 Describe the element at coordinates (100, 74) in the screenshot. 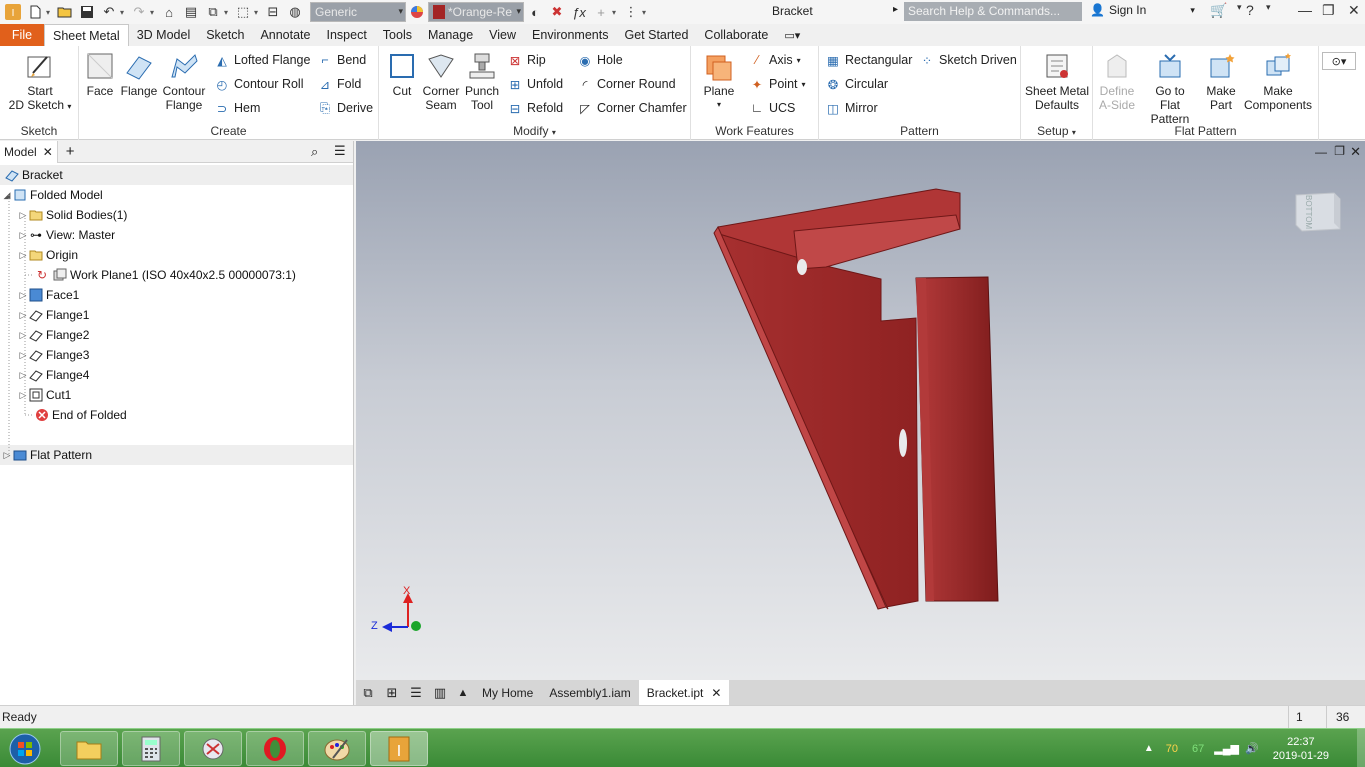

I see `face-button: Face` at that location.